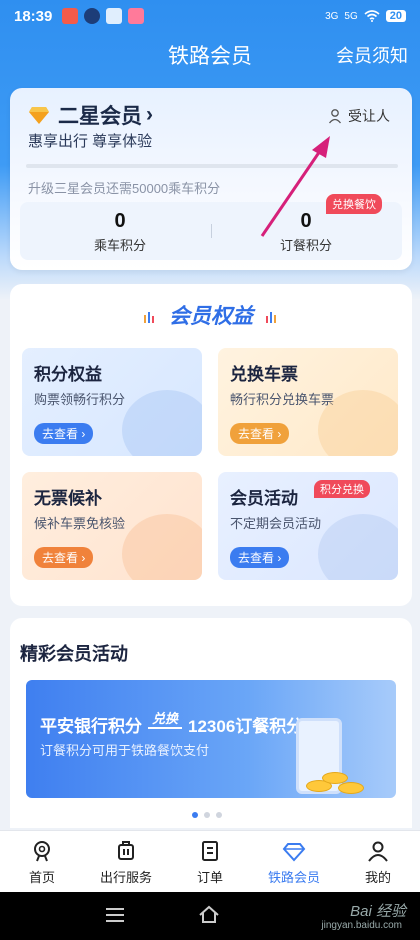  I want to click on menu-icon, so click(115, 915).